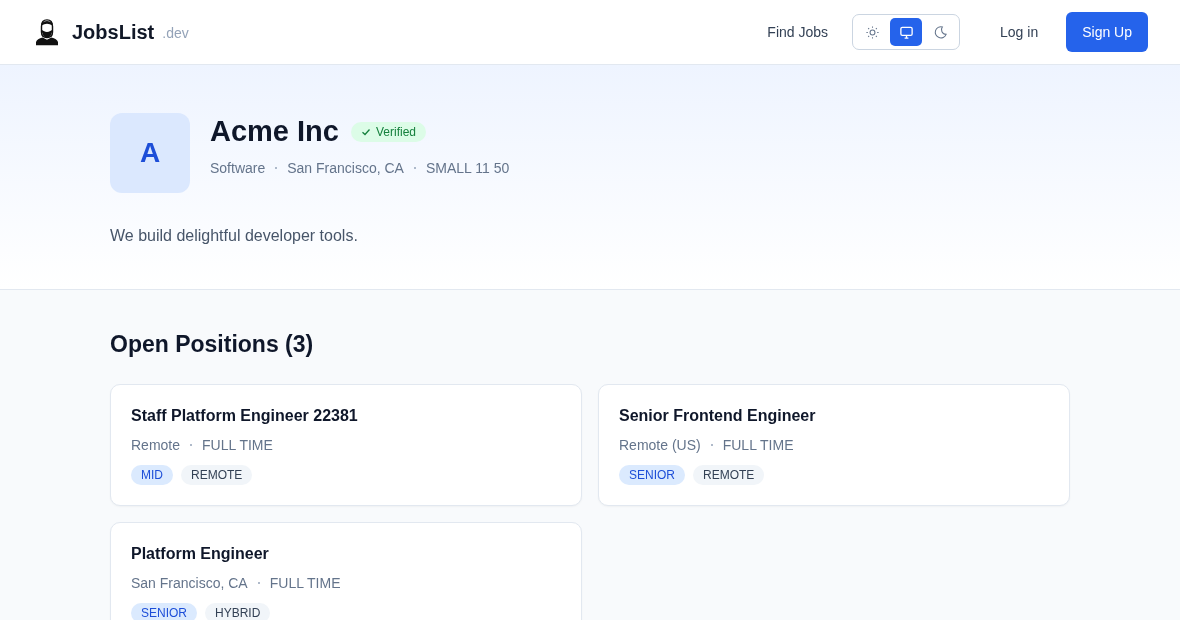  I want to click on bearded-man-icon, so click(47, 32).